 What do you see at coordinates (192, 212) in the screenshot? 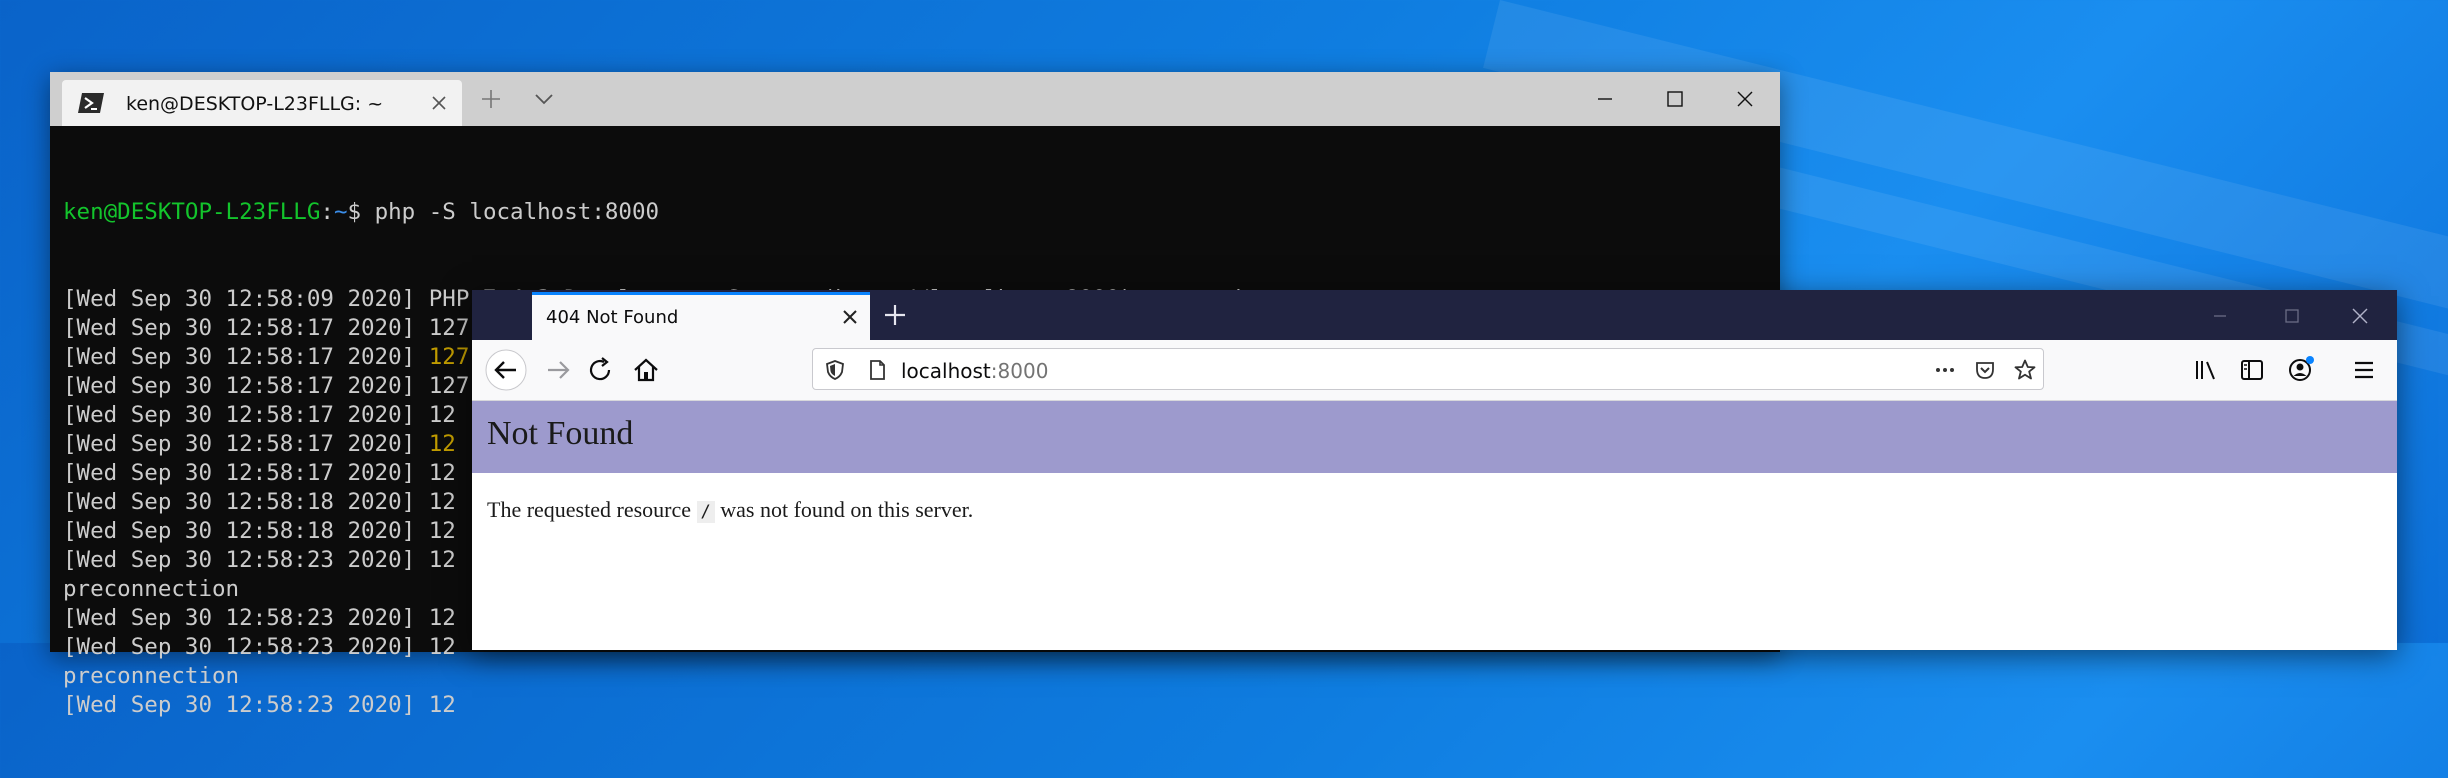
I see `prompt-user: ken@DESKTOP-L23FLLG` at bounding box center [192, 212].